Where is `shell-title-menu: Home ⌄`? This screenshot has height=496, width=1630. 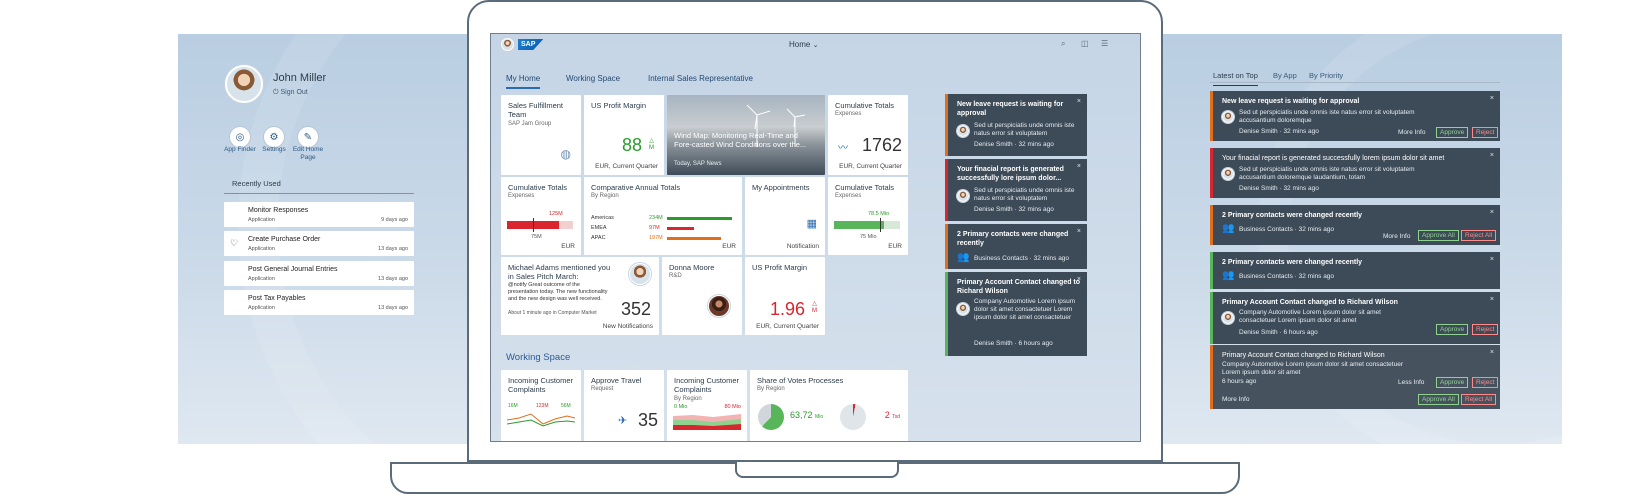
shell-title-menu: Home ⌄ is located at coordinates (803, 44).